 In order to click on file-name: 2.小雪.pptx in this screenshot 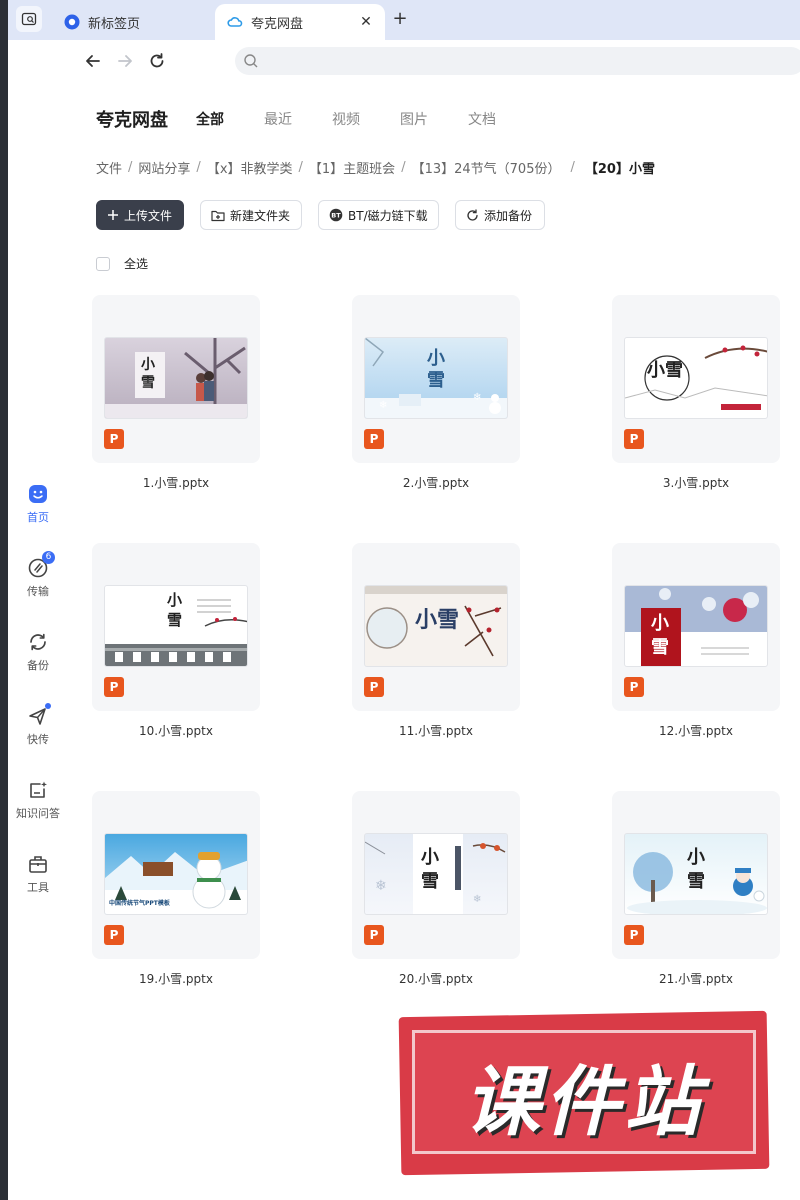, I will do `click(436, 482)`.